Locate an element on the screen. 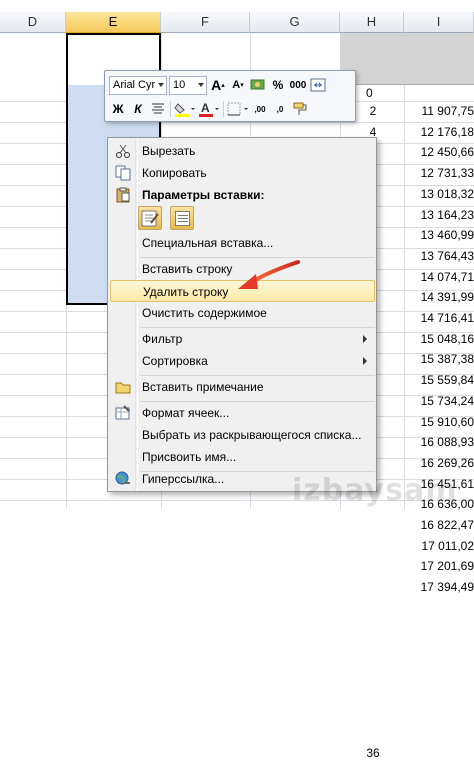 The height and width of the screenshot is (763, 474). column-header-f: F is located at coordinates (205, 22).